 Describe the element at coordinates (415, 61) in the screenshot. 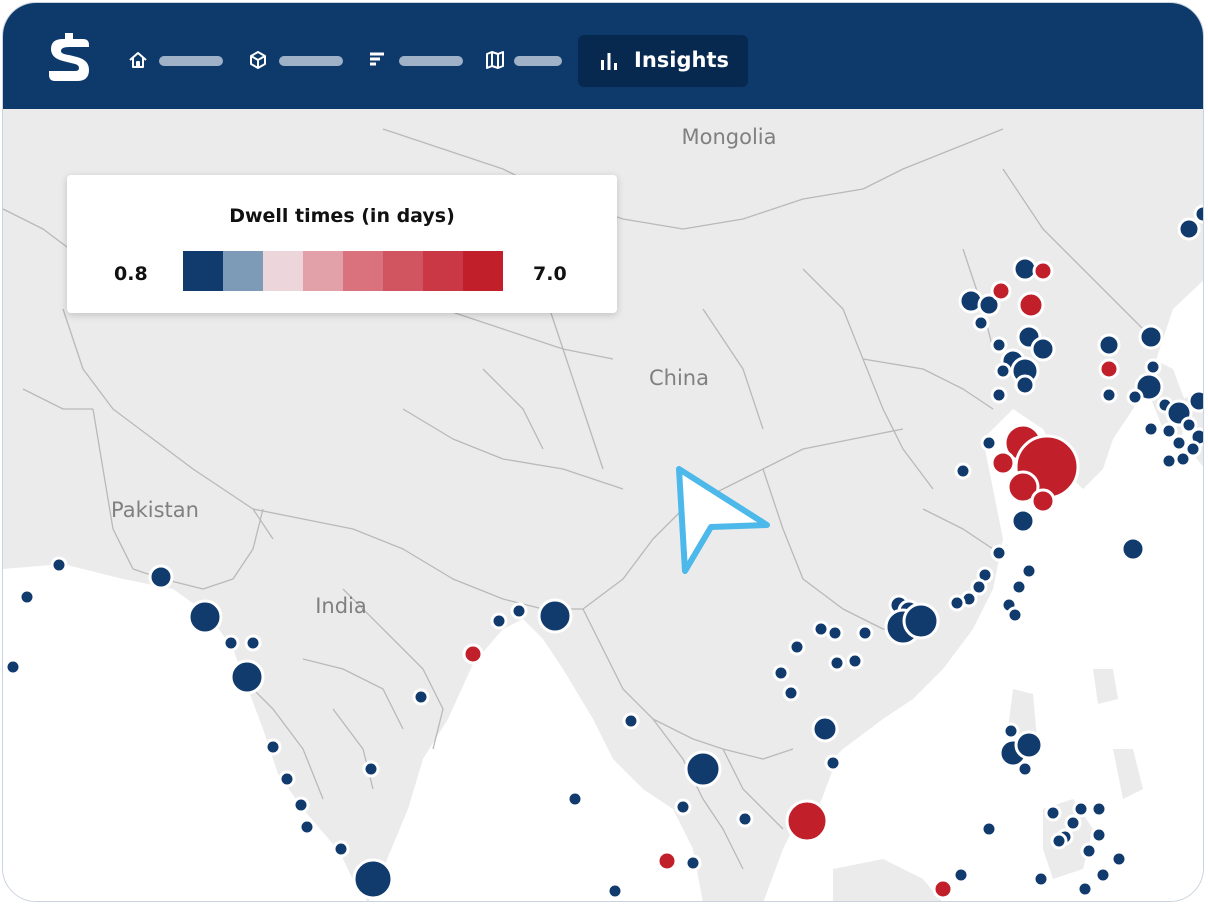

I see `nav-item-list` at that location.